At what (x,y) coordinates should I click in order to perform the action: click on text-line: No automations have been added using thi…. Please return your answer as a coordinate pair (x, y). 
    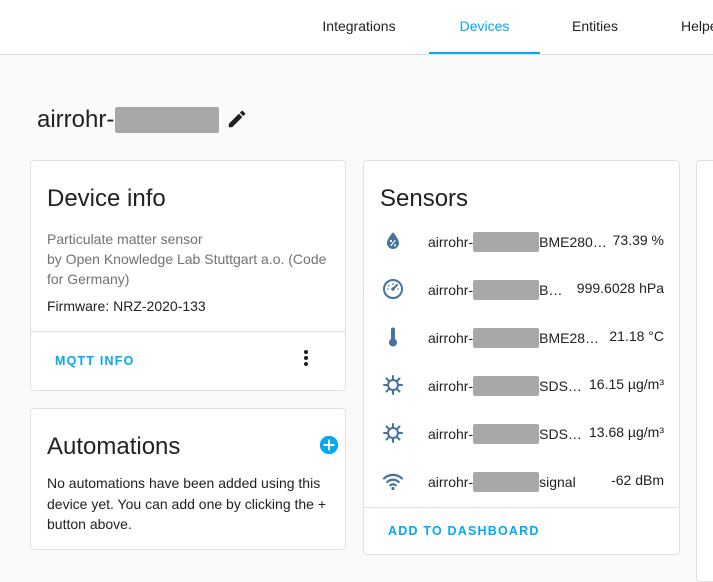
    Looking at the image, I should click on (184, 483).